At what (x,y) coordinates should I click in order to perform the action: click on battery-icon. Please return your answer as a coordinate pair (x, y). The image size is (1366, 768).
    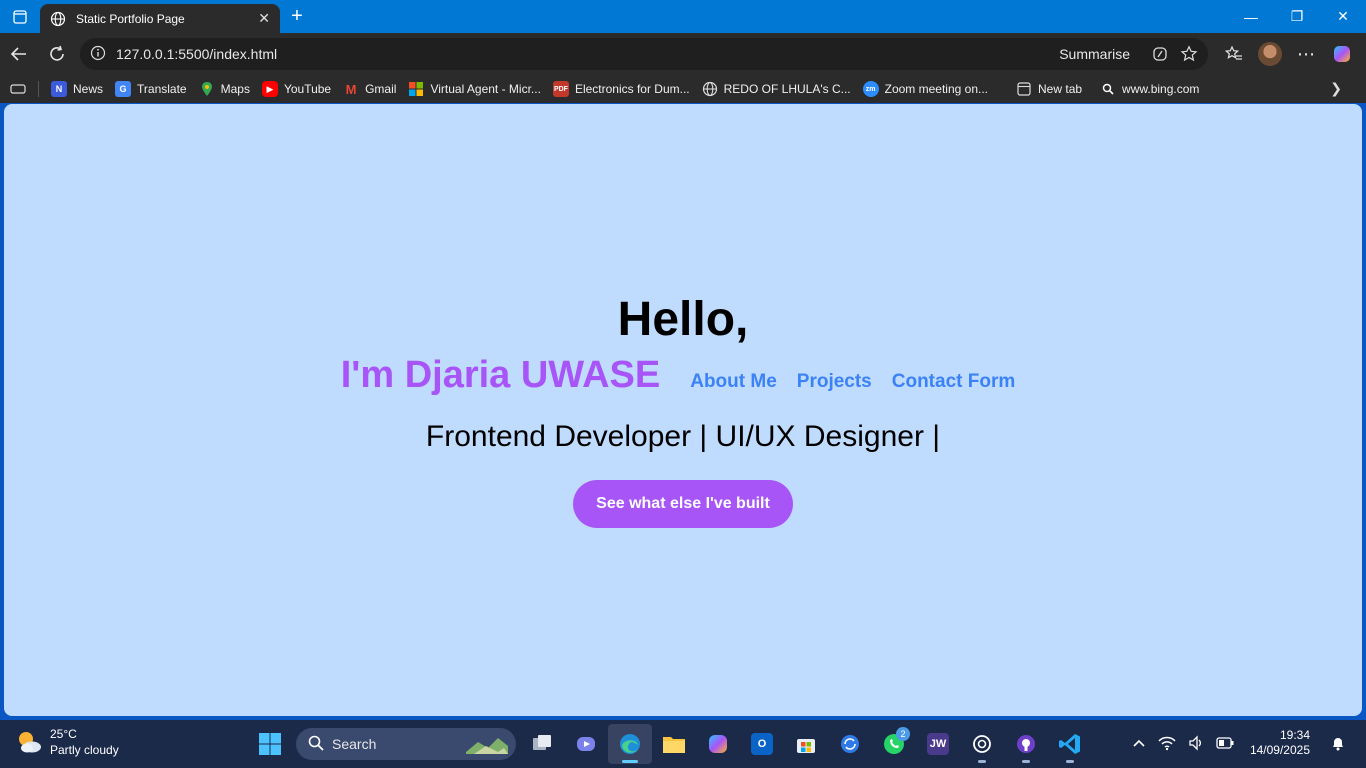
    Looking at the image, I should click on (1225, 743).